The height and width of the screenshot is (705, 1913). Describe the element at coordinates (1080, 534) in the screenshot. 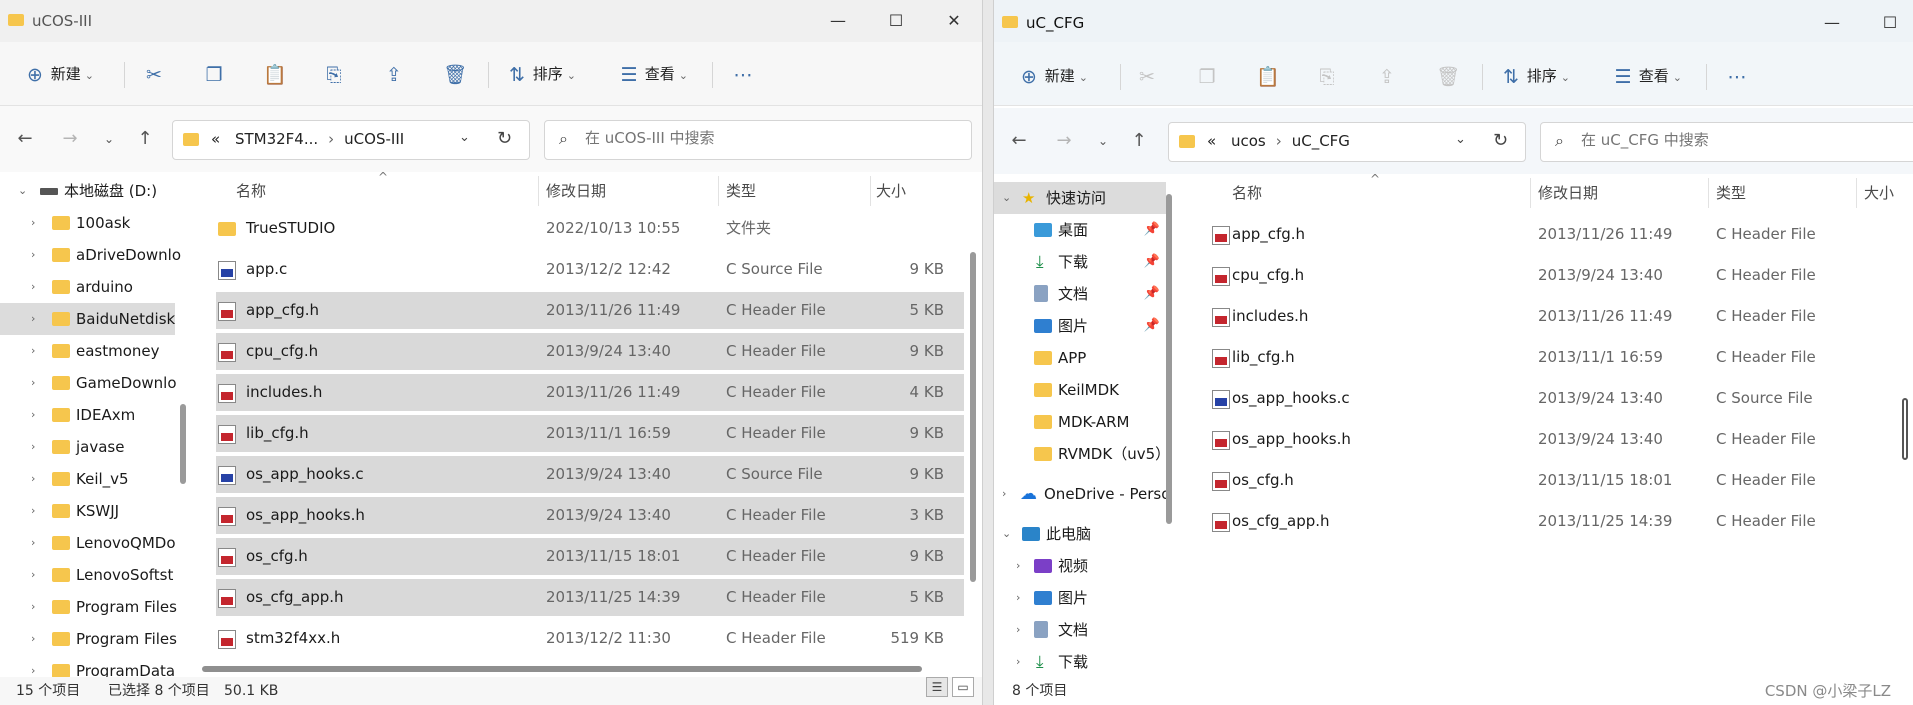

I see `nav-item-this-pc: ⌄ 此电脑` at that location.